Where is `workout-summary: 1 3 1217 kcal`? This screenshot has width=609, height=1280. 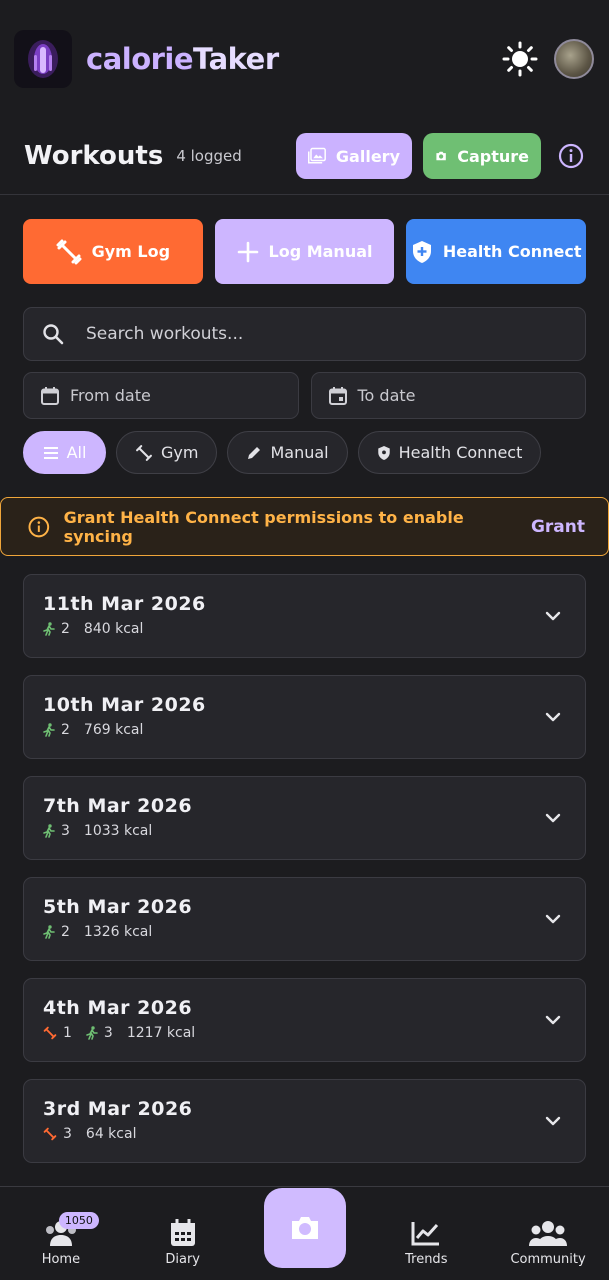 workout-summary: 1 3 1217 kcal is located at coordinates (304, 1033).